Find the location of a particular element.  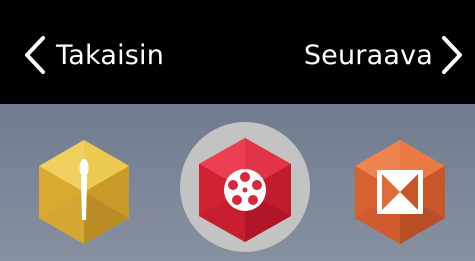

next-label: Seuraava is located at coordinates (368, 55).